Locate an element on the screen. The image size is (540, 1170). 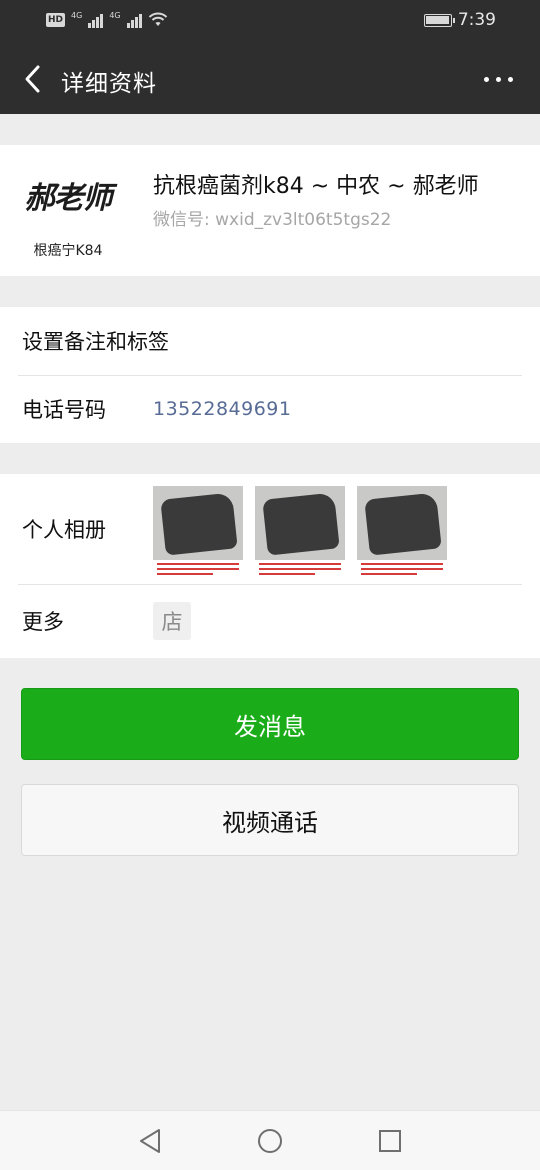
clock: 7:39 is located at coordinates (476, 20).